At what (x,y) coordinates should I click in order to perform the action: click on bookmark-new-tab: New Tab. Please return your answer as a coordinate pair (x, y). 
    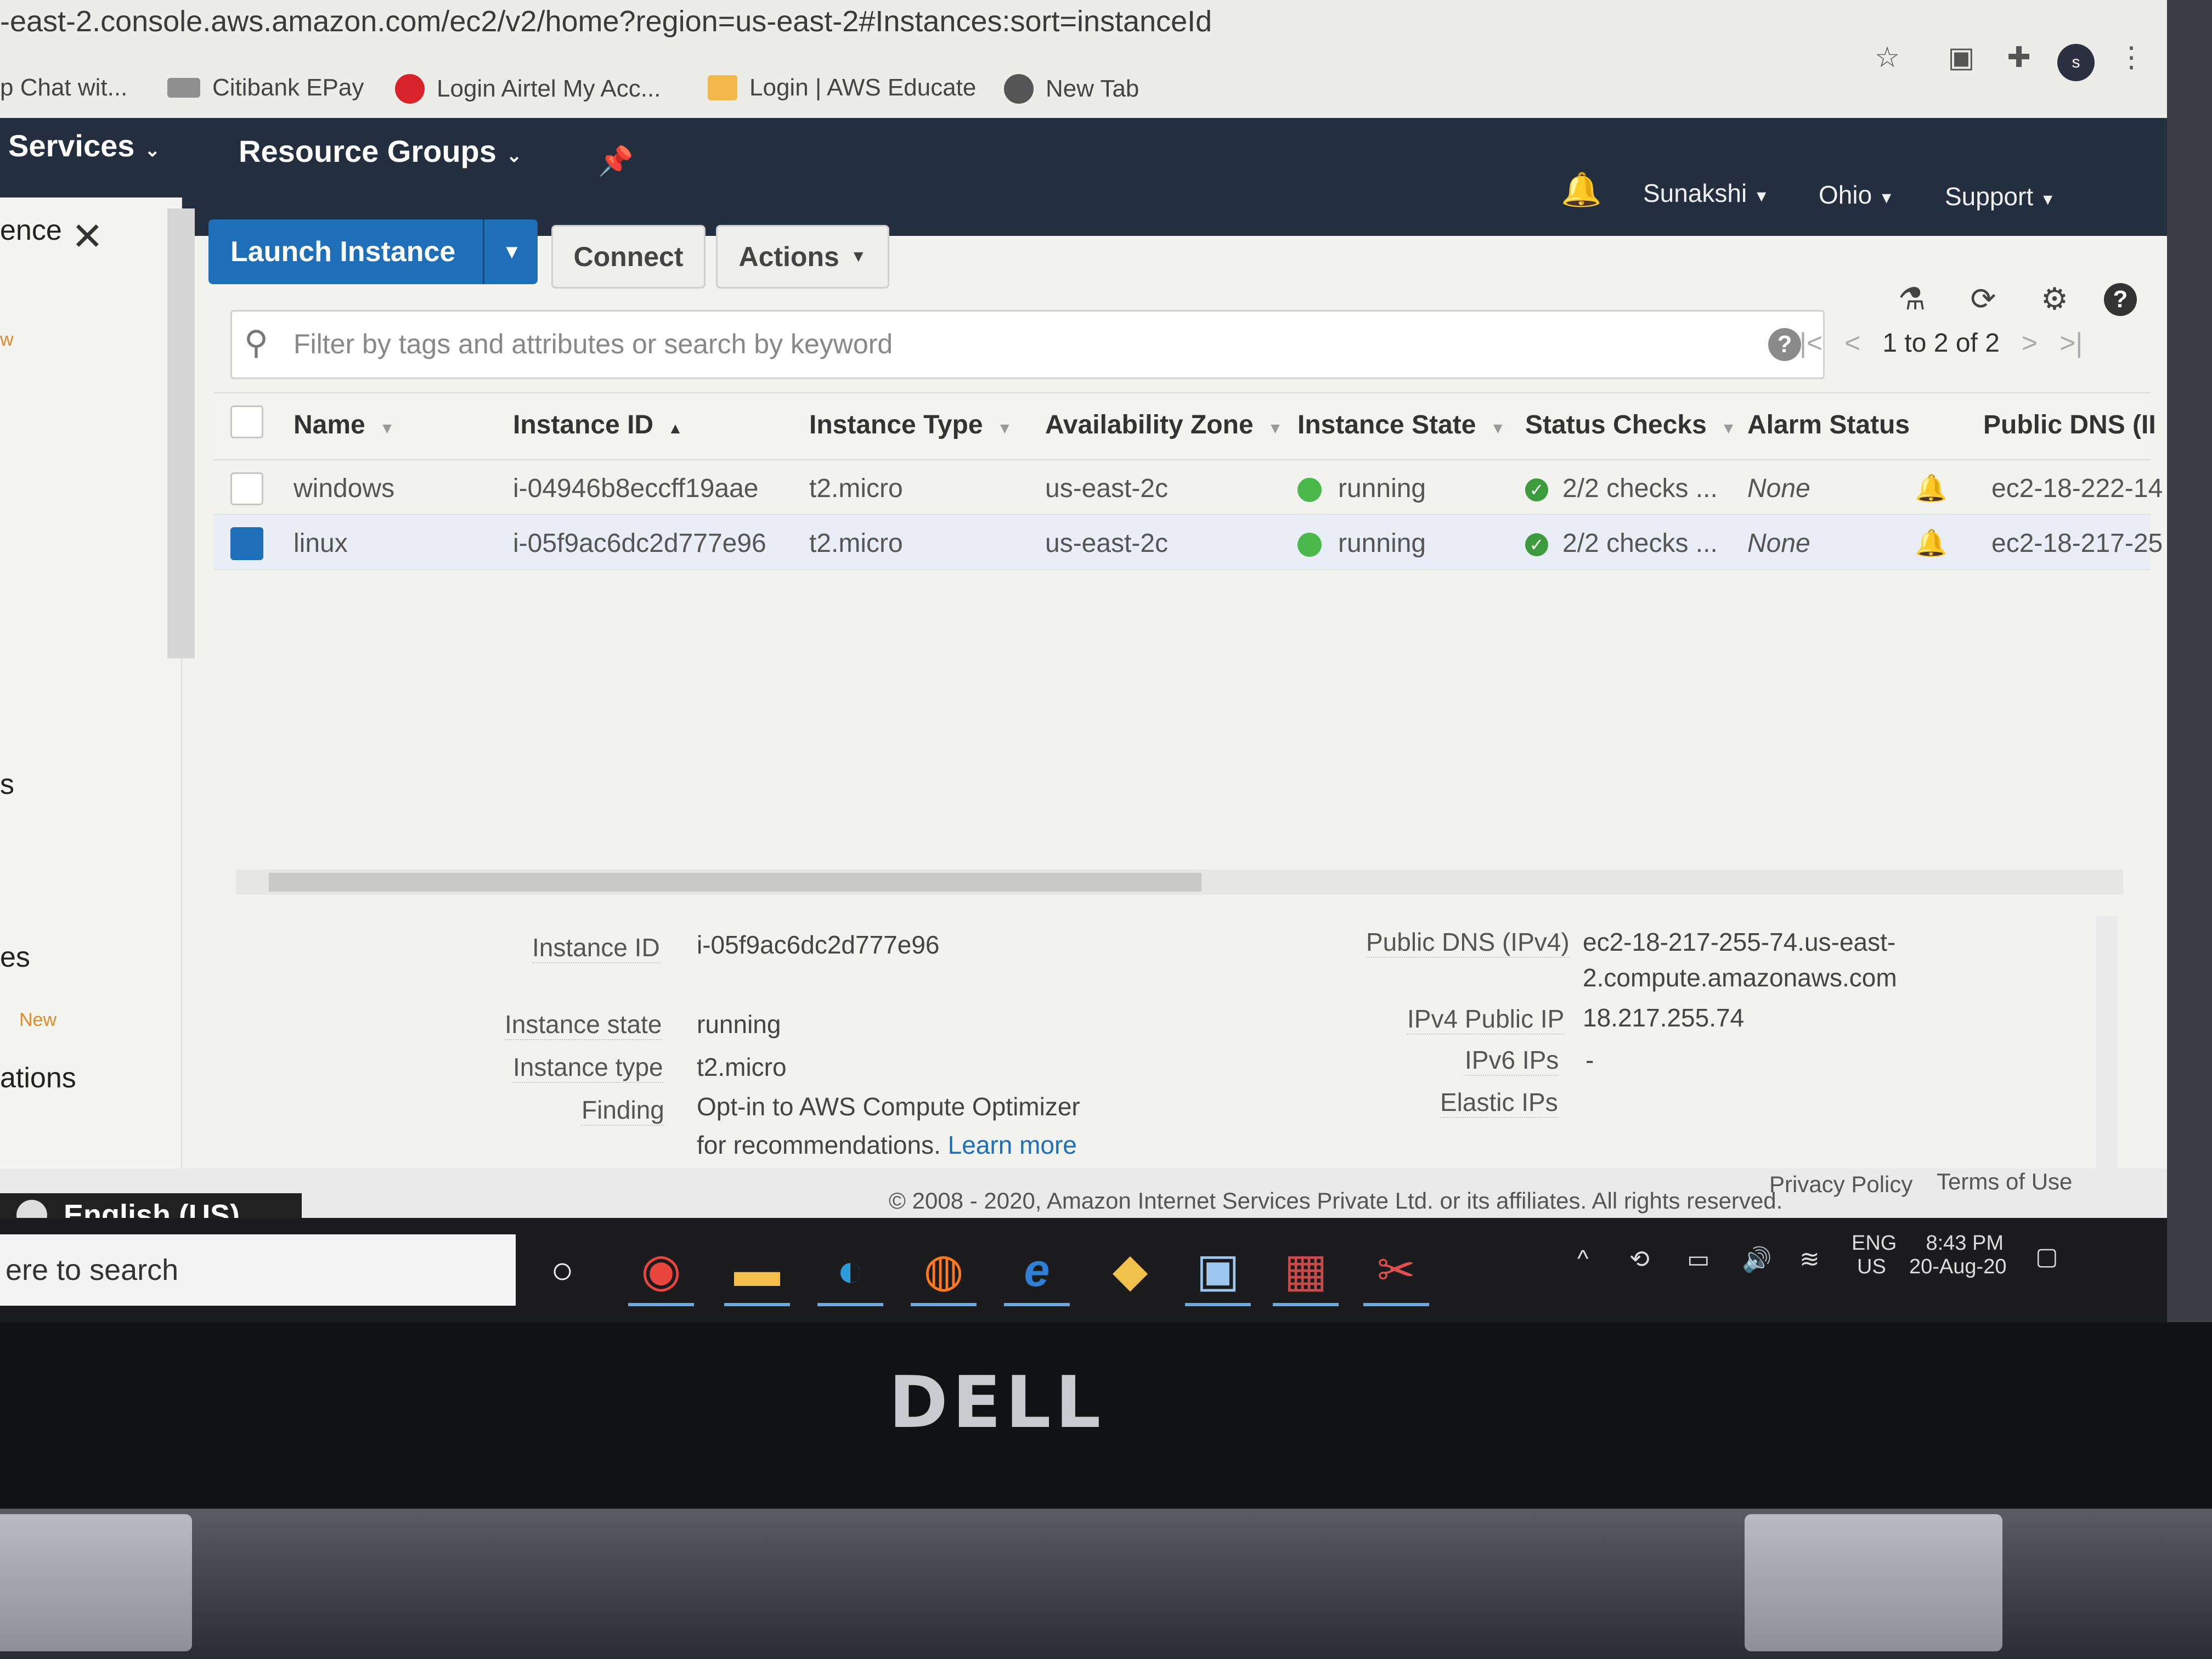
    Looking at the image, I should click on (1071, 89).